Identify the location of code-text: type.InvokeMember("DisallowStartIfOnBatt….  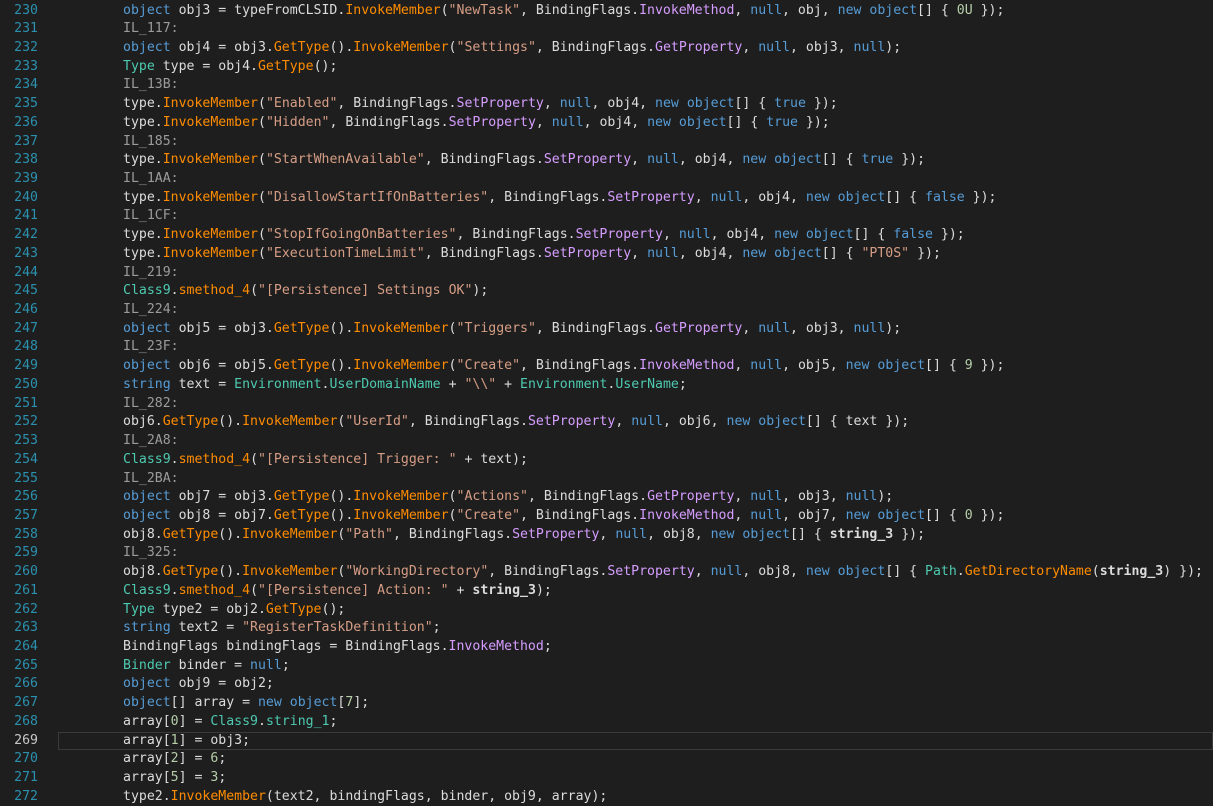
(559, 198).